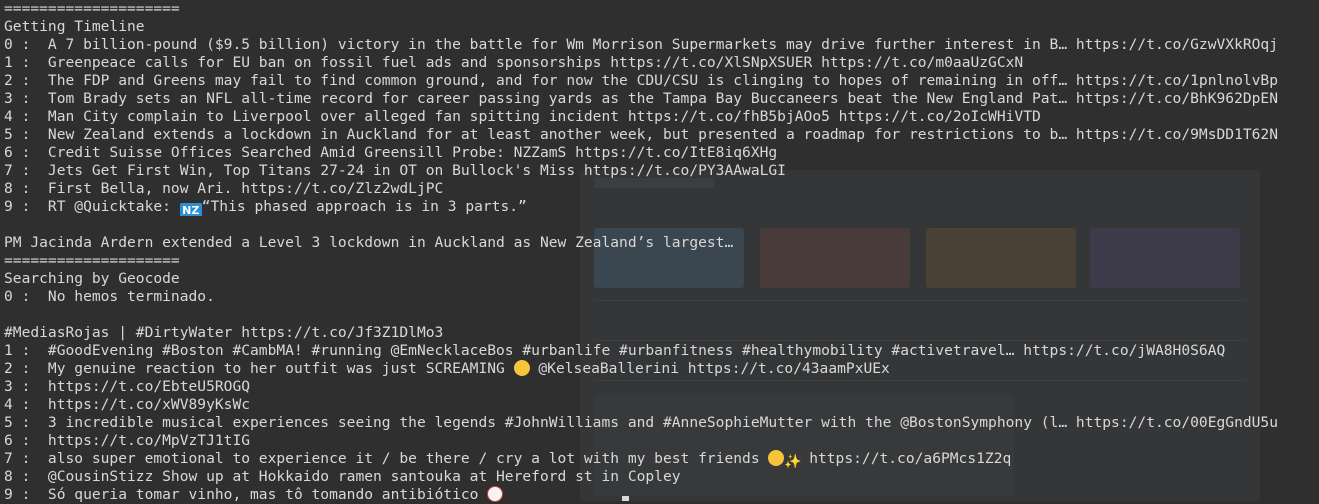 Image resolution: width=1319 pixels, height=504 pixels. What do you see at coordinates (521, 368) in the screenshot?
I see `laughing-emoji` at bounding box center [521, 368].